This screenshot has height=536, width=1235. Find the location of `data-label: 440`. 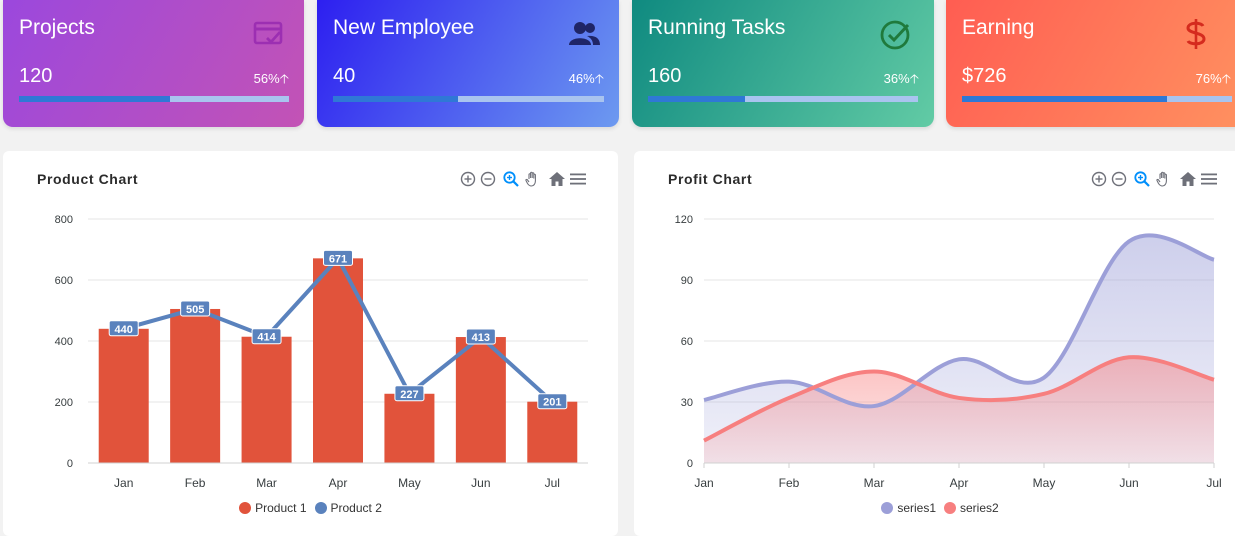

data-label: 440 is located at coordinates (124, 330).